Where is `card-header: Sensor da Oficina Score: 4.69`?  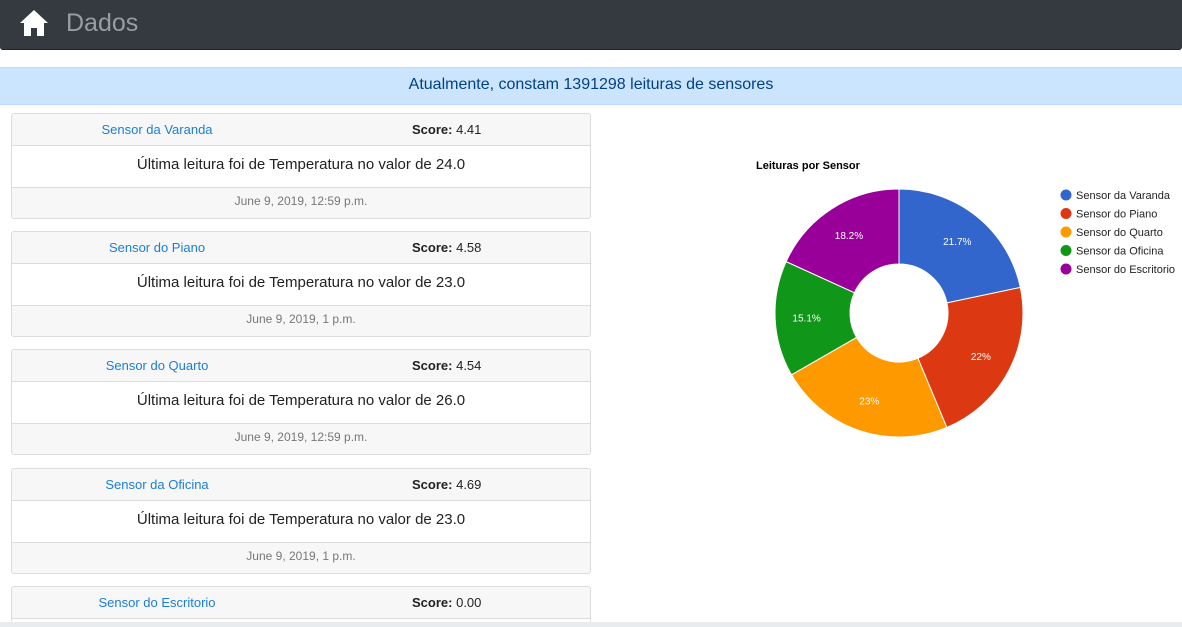 card-header: Sensor da Oficina Score: 4.69 is located at coordinates (301, 485).